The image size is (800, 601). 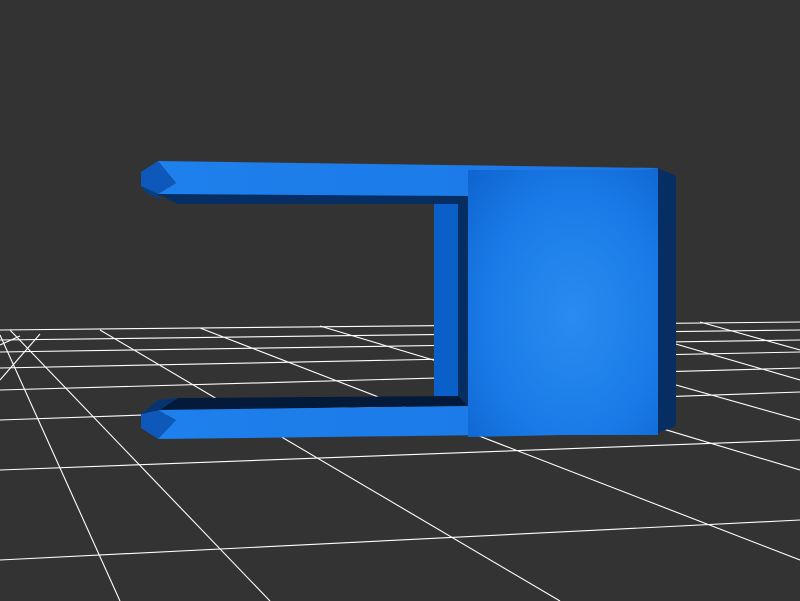 I want to click on bracket-slot-inner-wall, so click(x=446, y=300).